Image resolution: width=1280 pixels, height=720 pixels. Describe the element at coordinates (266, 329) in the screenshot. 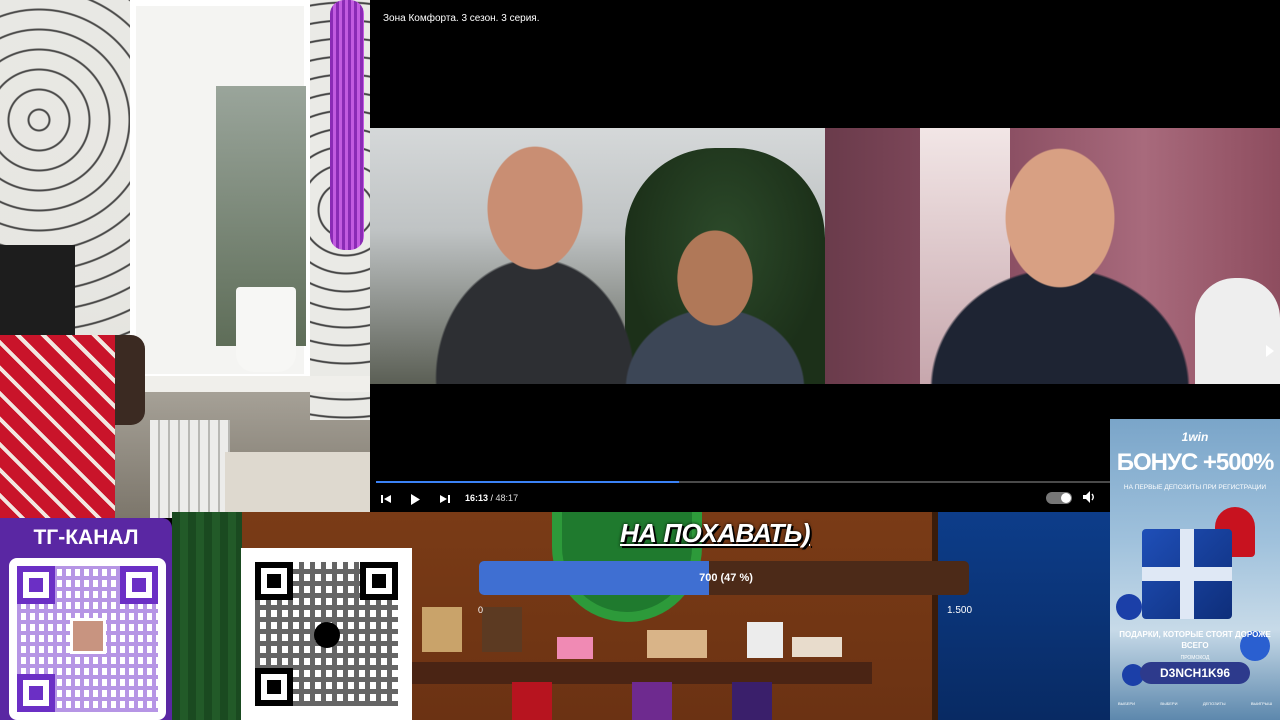

I see `flower-pot` at that location.